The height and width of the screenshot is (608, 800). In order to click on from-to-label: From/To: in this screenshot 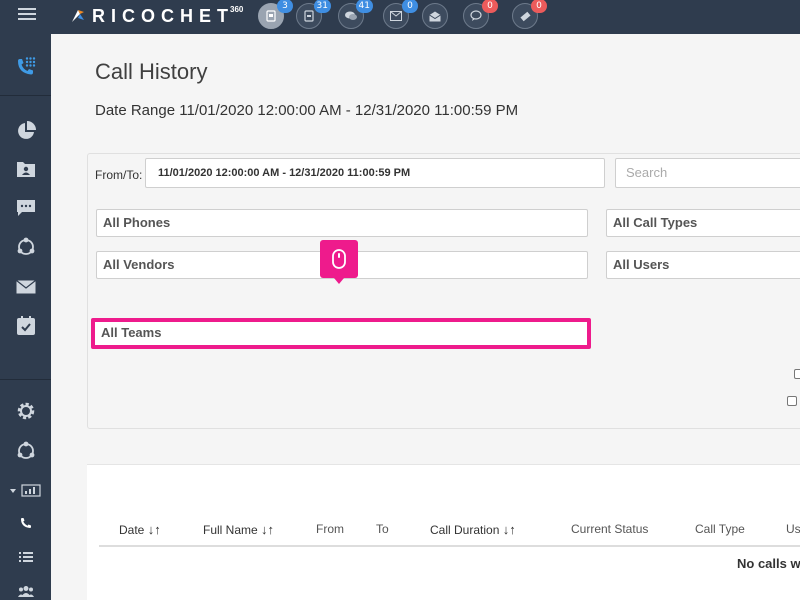, I will do `click(119, 175)`.